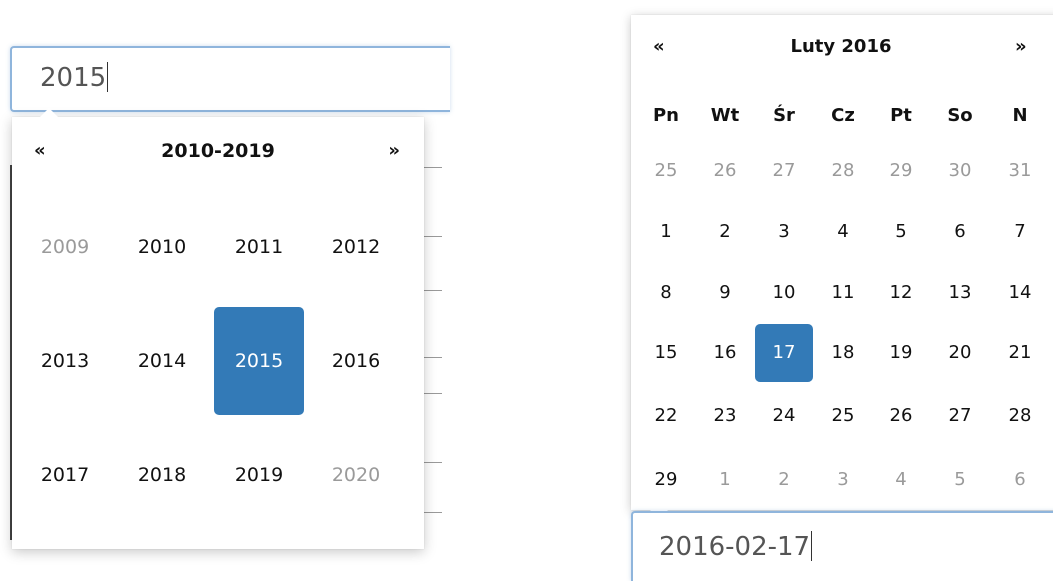  I want to click on year-picker-header: 2010-2019 « », so click(218, 151).